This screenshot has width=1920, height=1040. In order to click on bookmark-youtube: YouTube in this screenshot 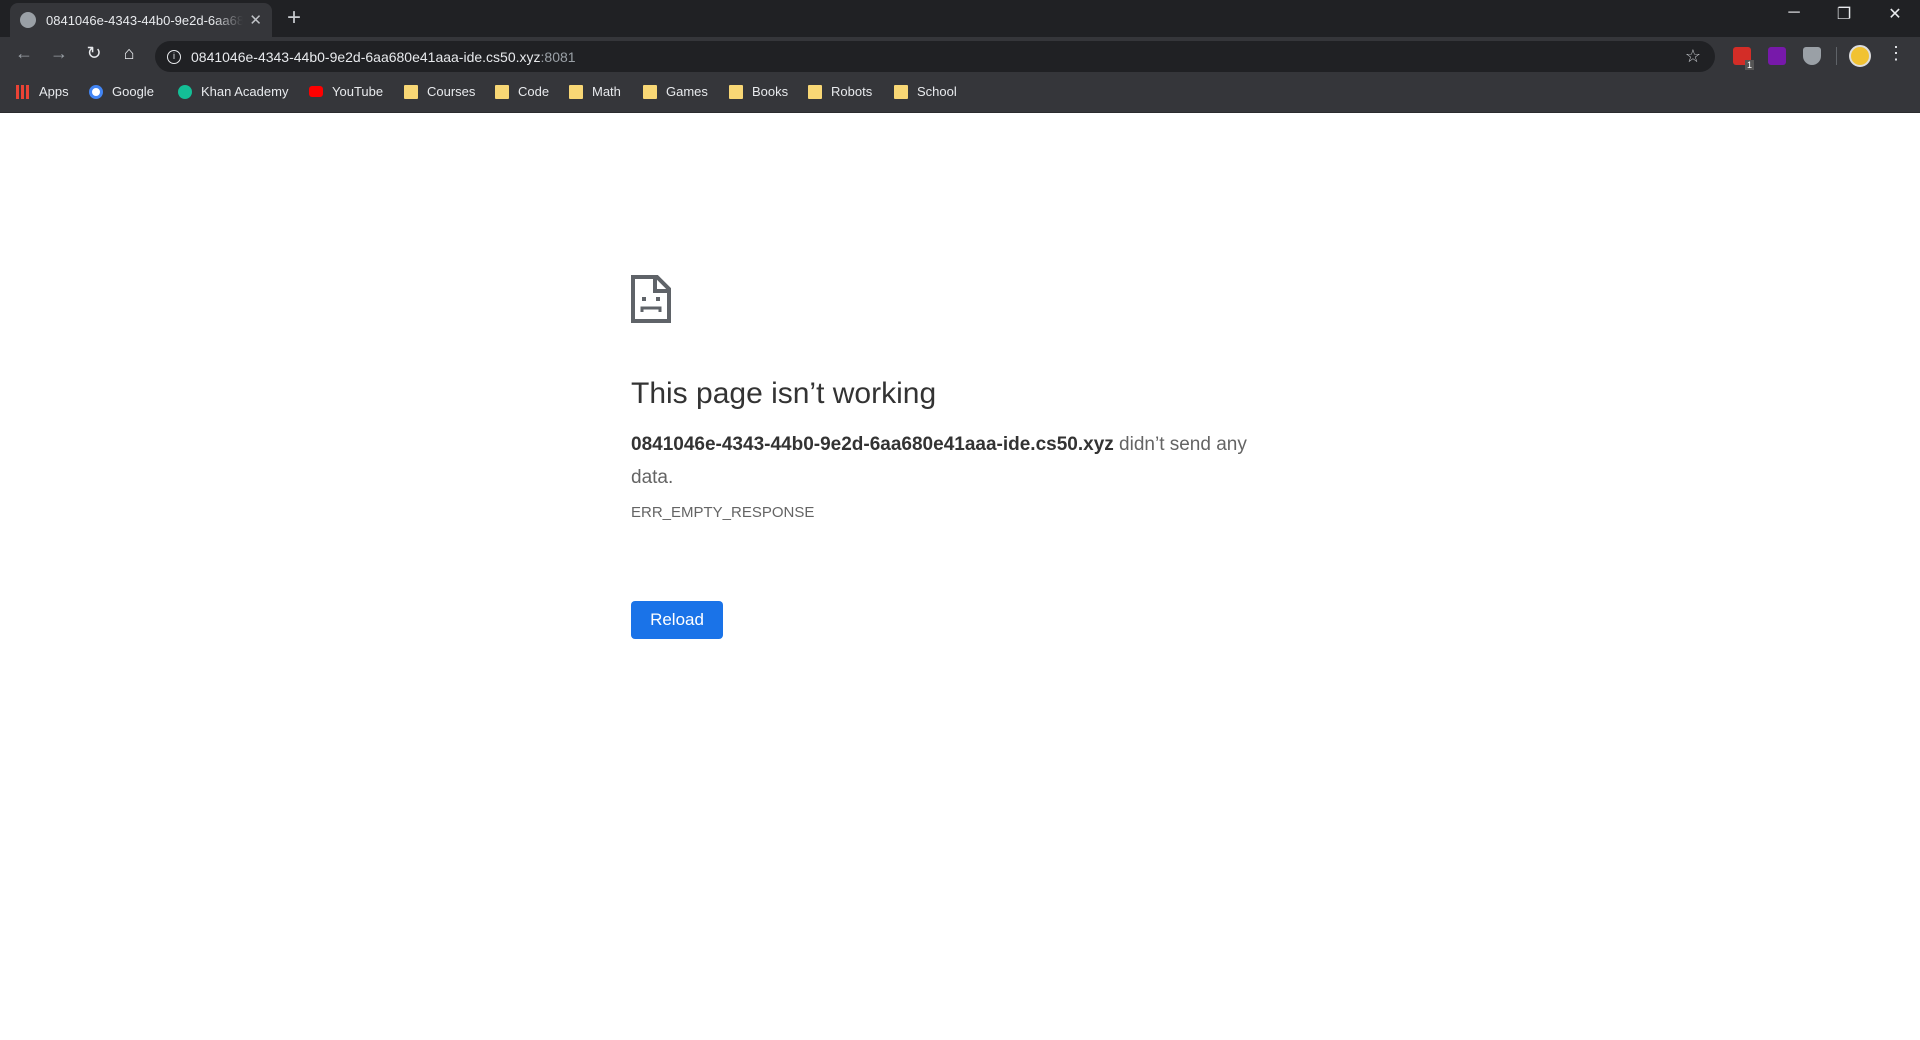, I will do `click(346, 91)`.